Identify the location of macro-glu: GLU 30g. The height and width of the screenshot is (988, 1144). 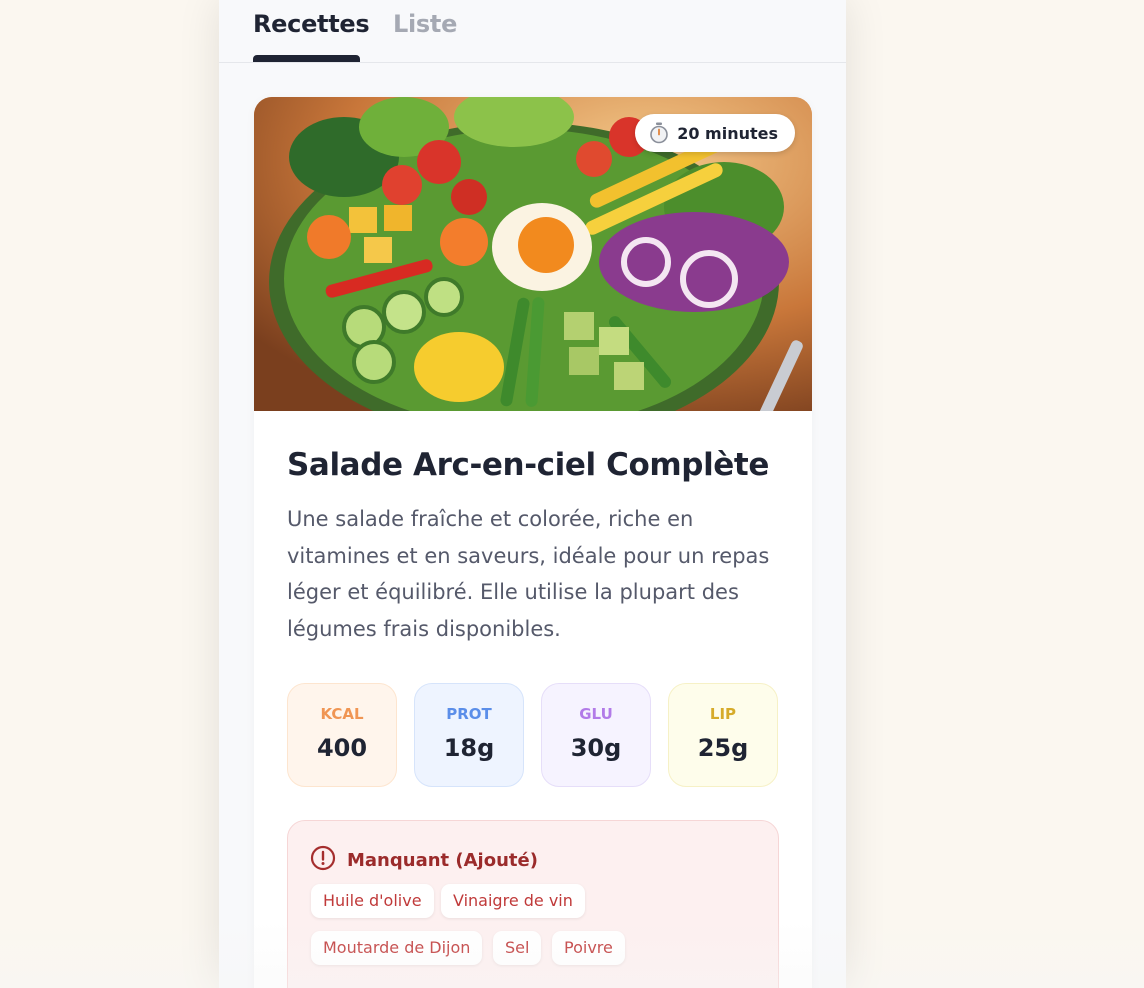
(596, 735).